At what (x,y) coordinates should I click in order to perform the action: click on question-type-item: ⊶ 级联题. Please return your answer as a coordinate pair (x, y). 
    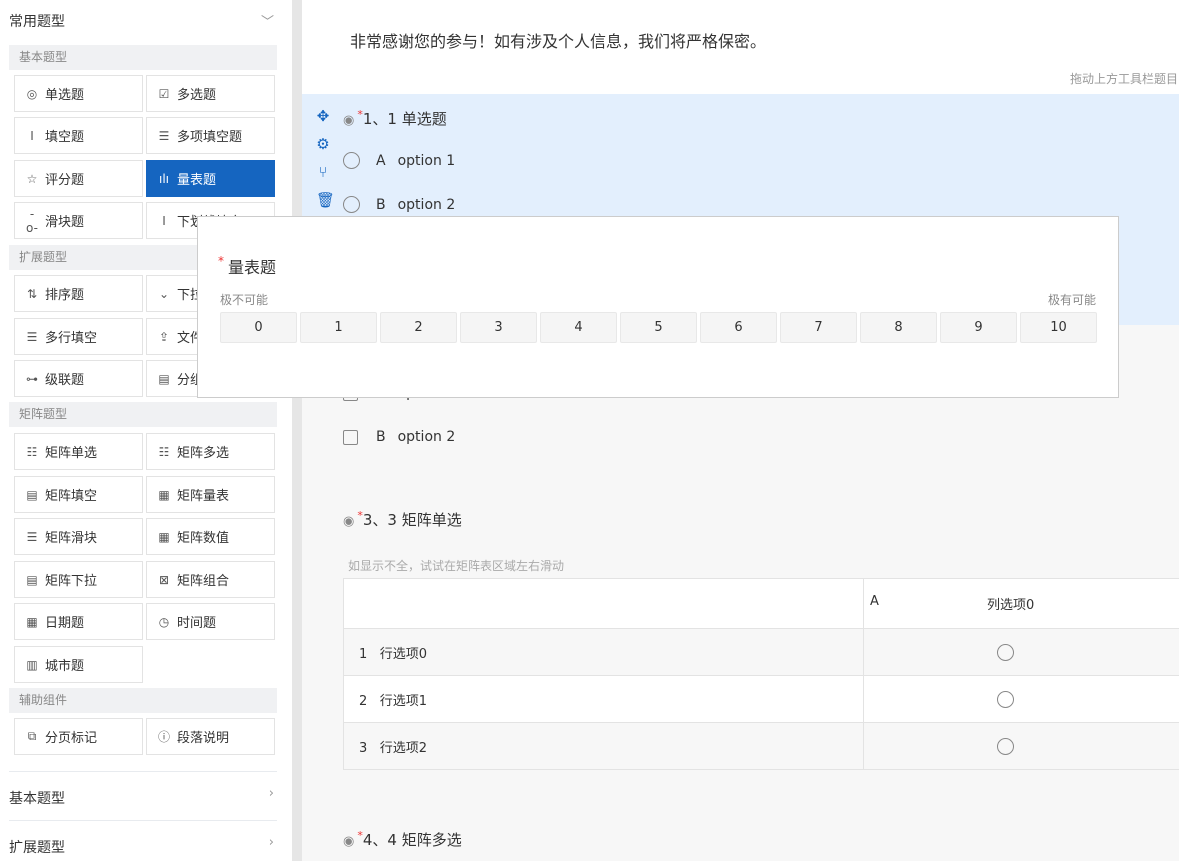
    Looking at the image, I should click on (78, 378).